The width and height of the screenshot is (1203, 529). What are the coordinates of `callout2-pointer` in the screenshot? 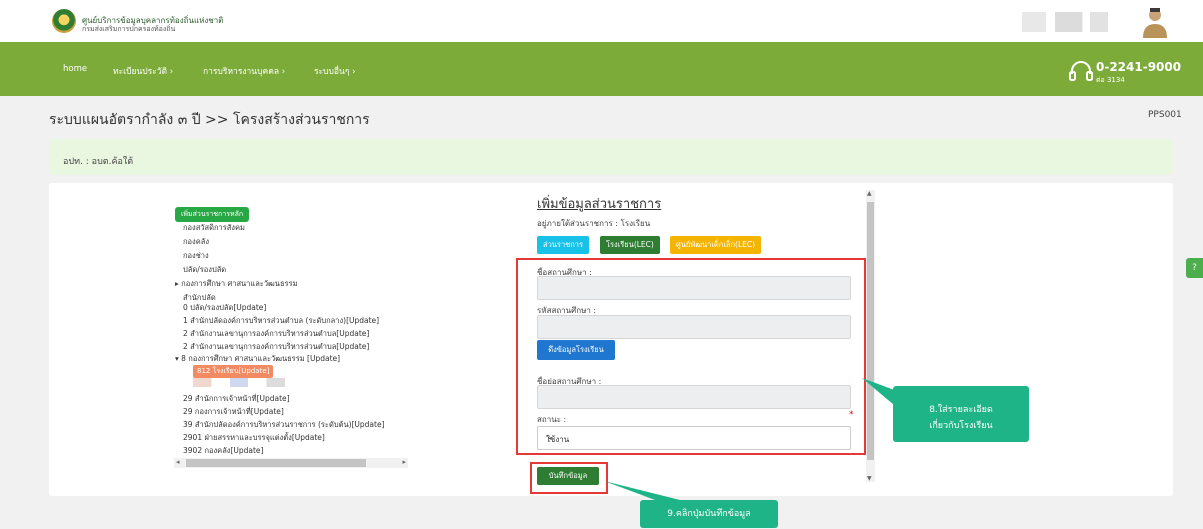 It's located at (642, 490).